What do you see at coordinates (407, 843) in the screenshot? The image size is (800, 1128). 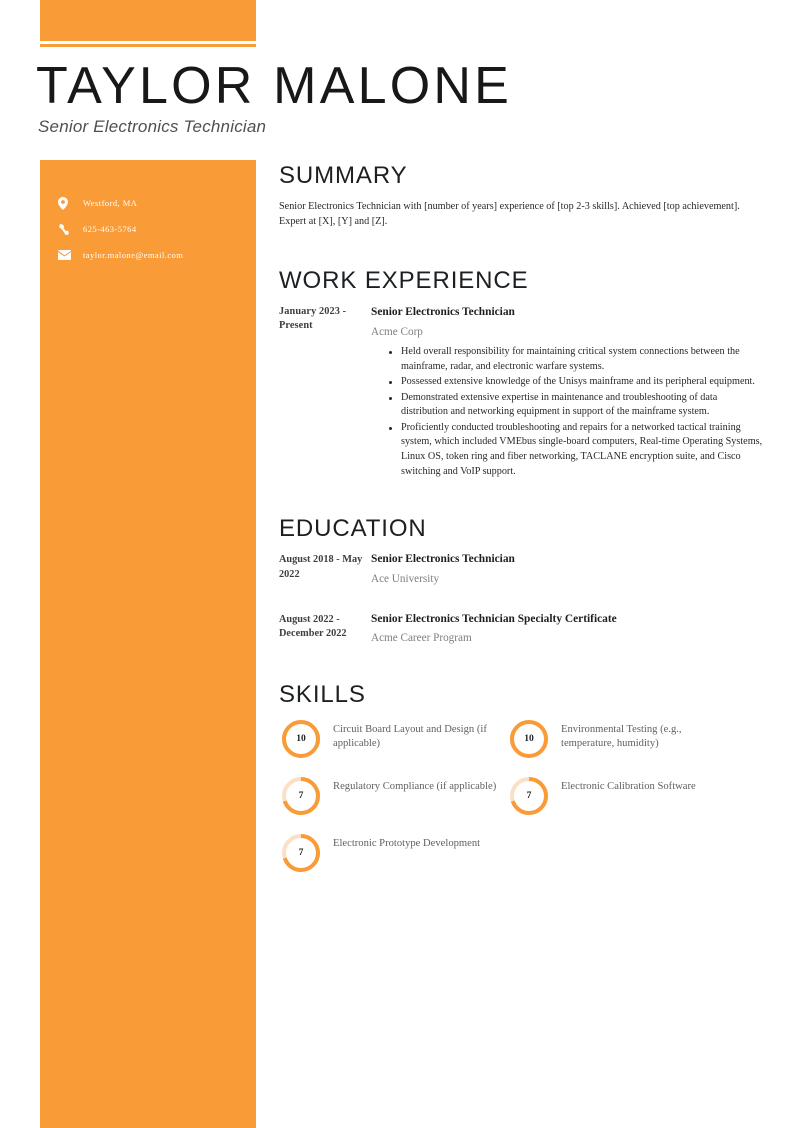 I see `skill-label: Electronic Prototype Development` at bounding box center [407, 843].